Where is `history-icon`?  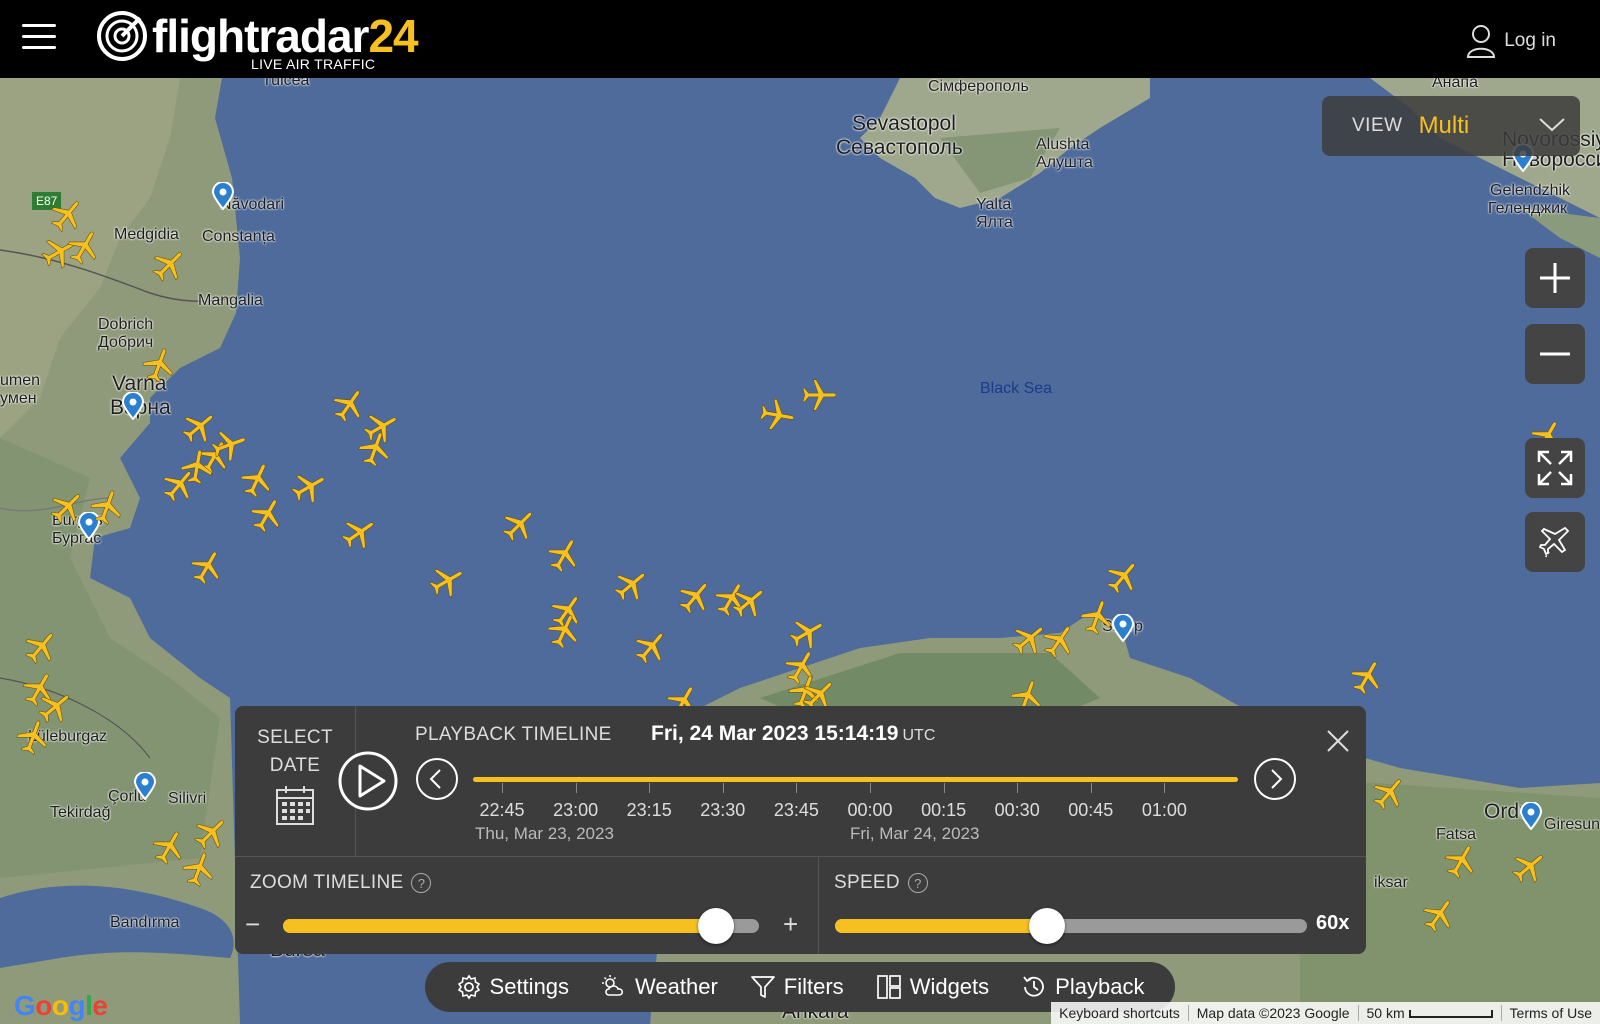
history-icon is located at coordinates (1033, 986).